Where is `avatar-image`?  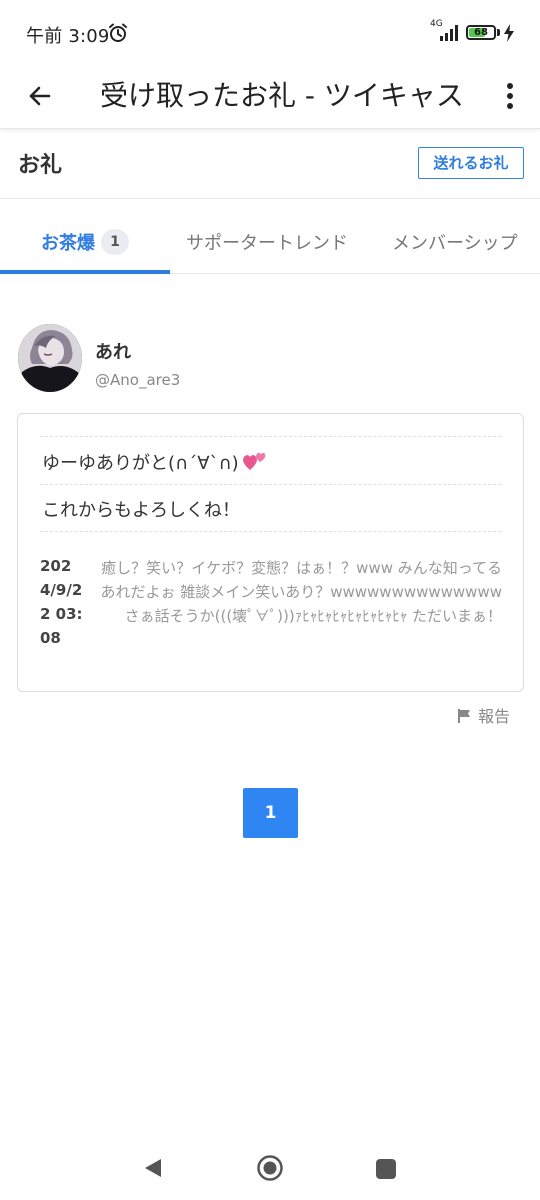 avatar-image is located at coordinates (50, 358).